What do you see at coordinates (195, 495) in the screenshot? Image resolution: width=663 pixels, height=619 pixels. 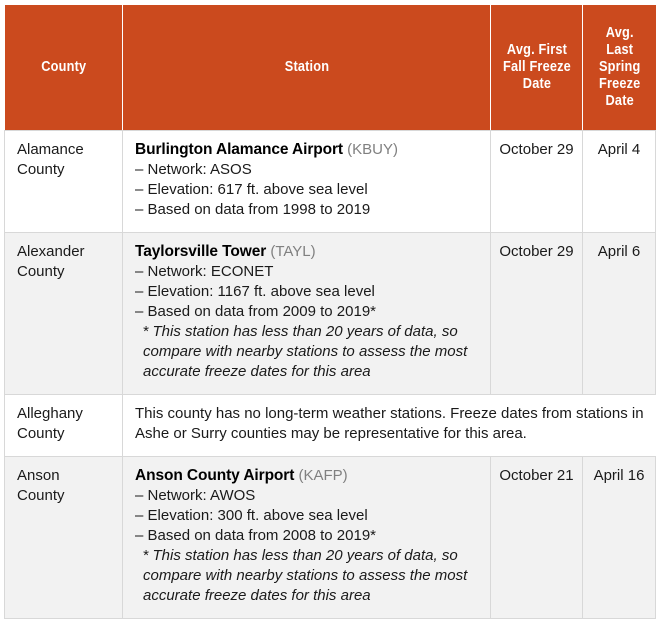 I see `station-detail: – Network: AWOS` at bounding box center [195, 495].